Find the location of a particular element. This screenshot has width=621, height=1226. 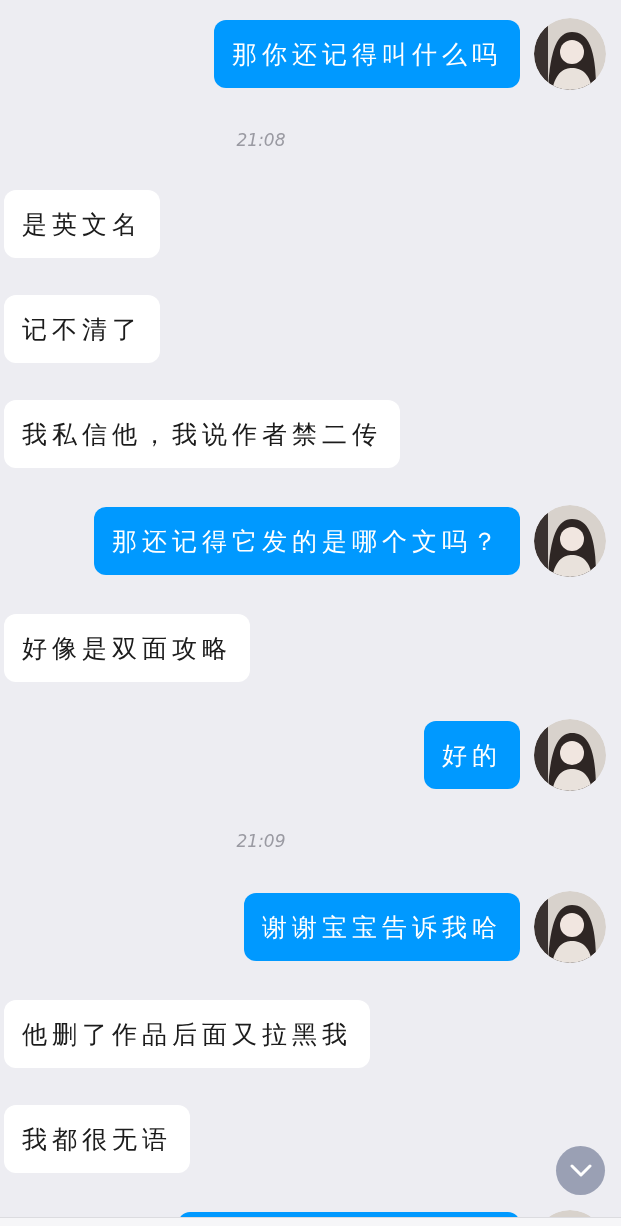

chevron-down-icon is located at coordinates (580, 1170).